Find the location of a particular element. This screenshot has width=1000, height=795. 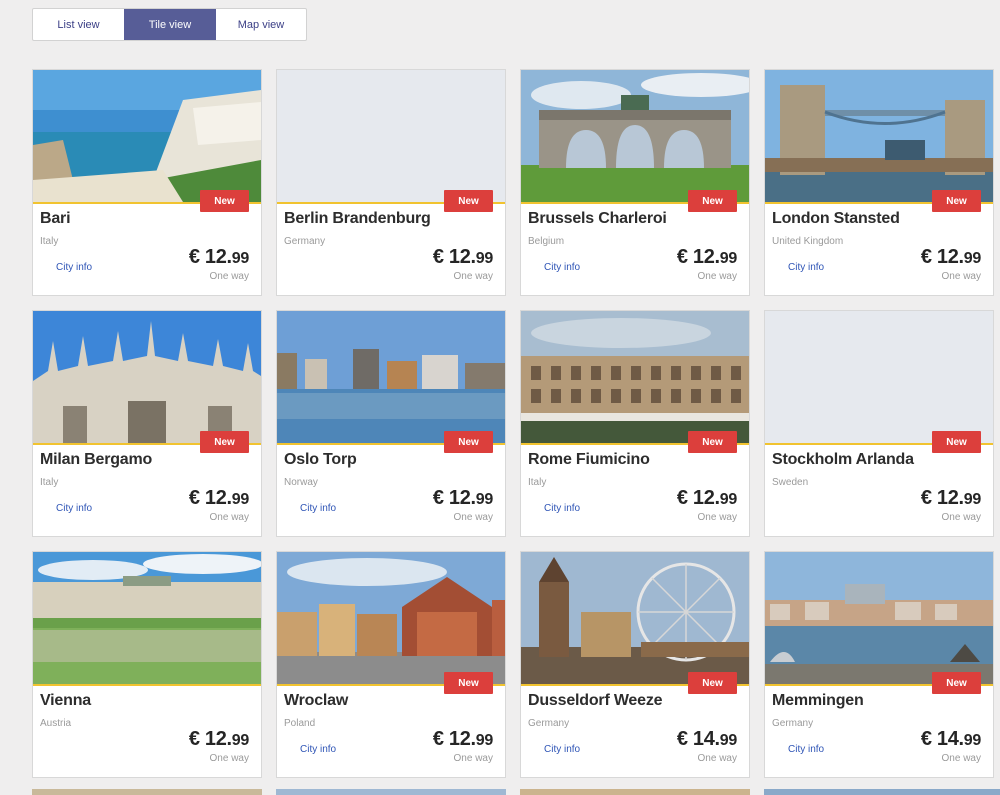

destination-card-bari: New Bari Italy City info € 12.99 One way is located at coordinates (147, 182).